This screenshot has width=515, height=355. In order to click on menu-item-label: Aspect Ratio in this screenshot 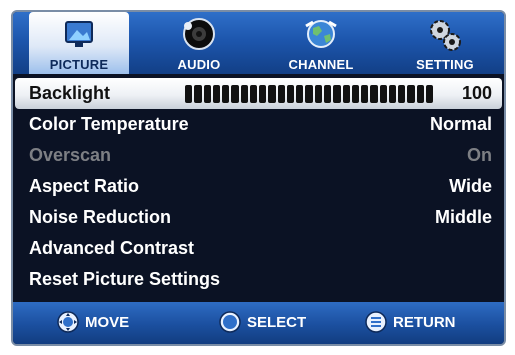, I will do `click(84, 186)`.